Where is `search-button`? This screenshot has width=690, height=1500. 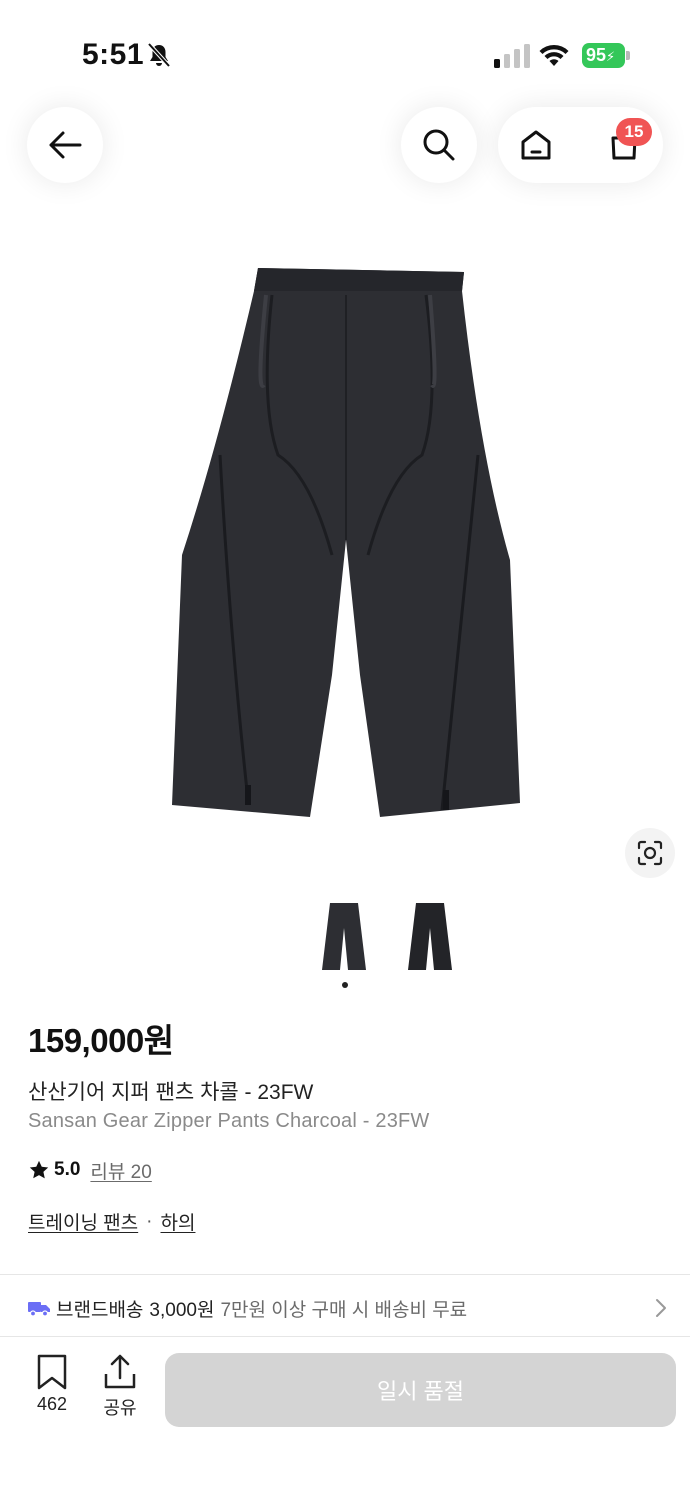
search-button is located at coordinates (439, 145).